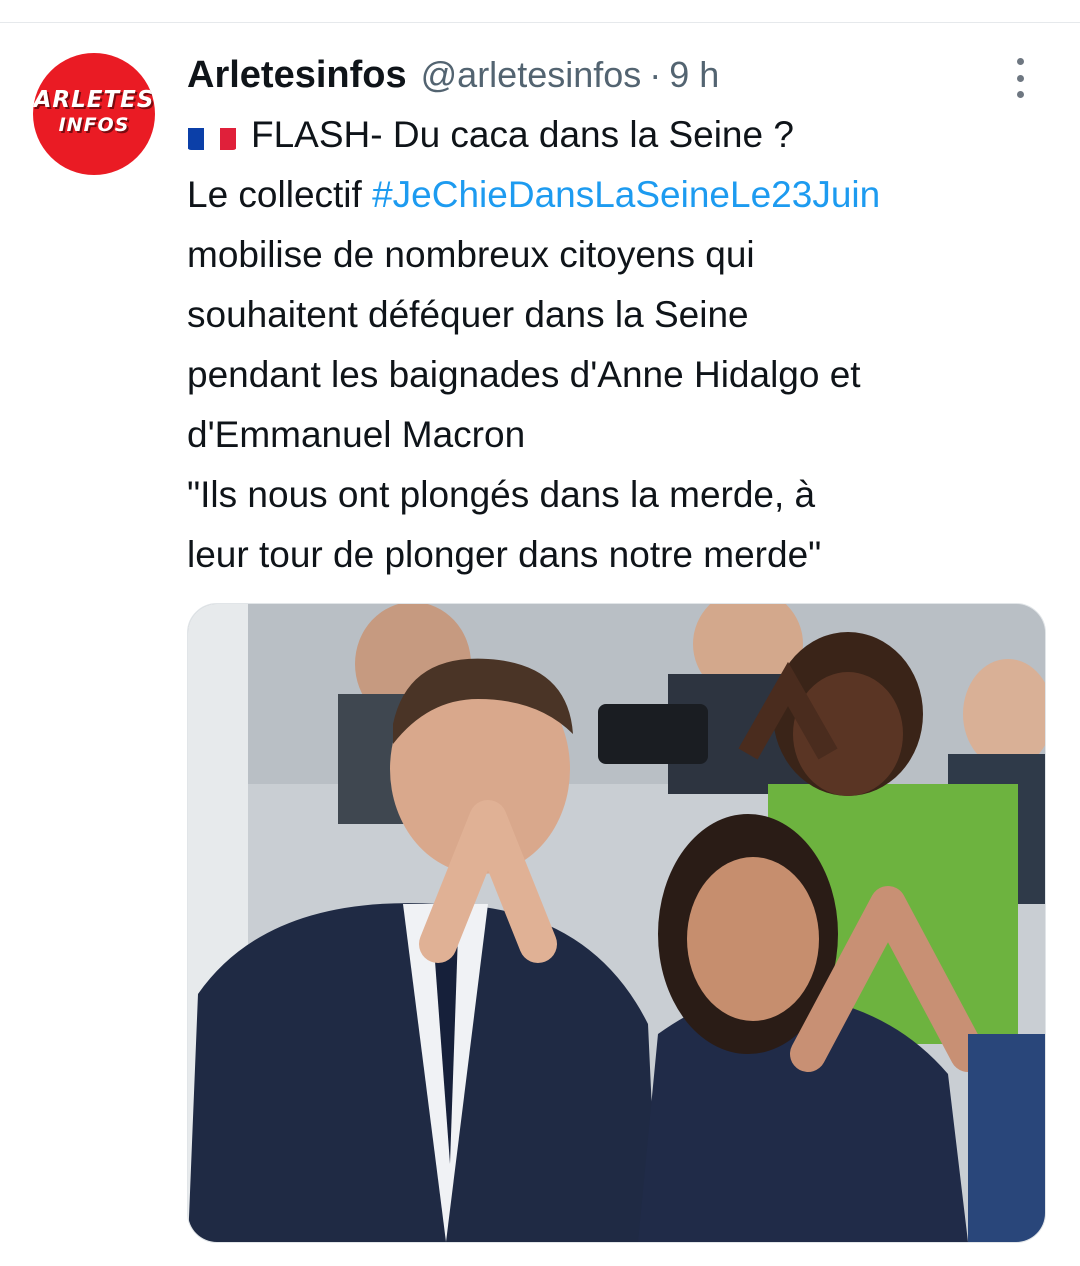 This screenshot has height=1266, width=1080. Describe the element at coordinates (622, 435) in the screenshot. I see `tweet-text-line: d'Emmanuel Macron` at that location.